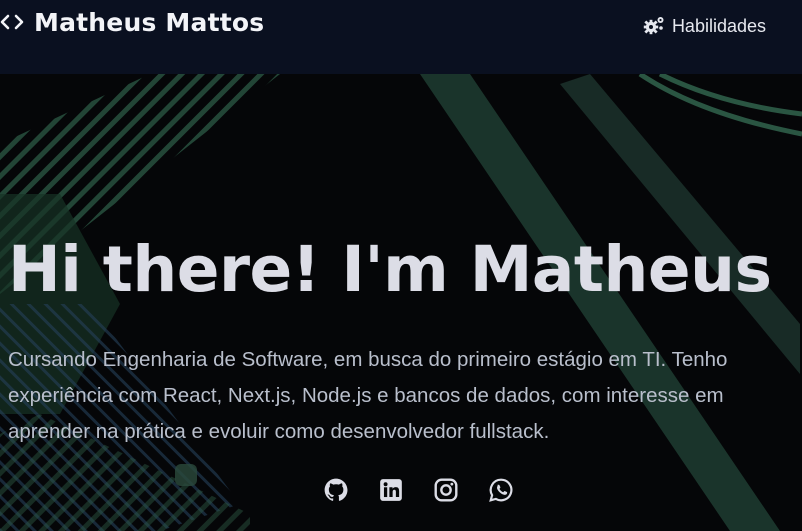 This screenshot has height=531, width=802. I want to click on nav-link-habilidades: Habilidades, so click(704, 26).